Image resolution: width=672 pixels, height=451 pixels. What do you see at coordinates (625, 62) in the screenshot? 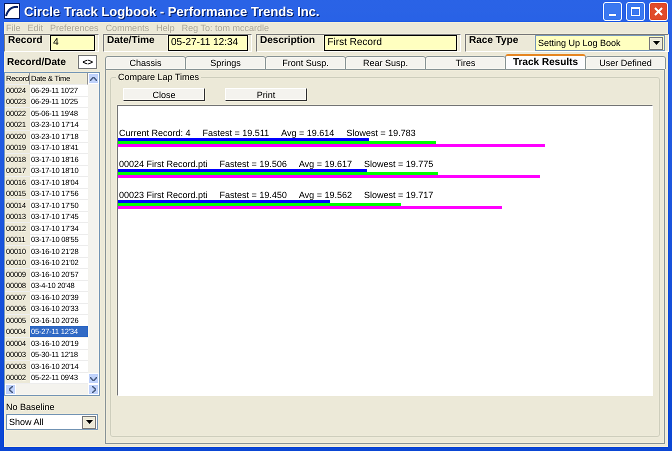
I see `tab: User Defined` at bounding box center [625, 62].